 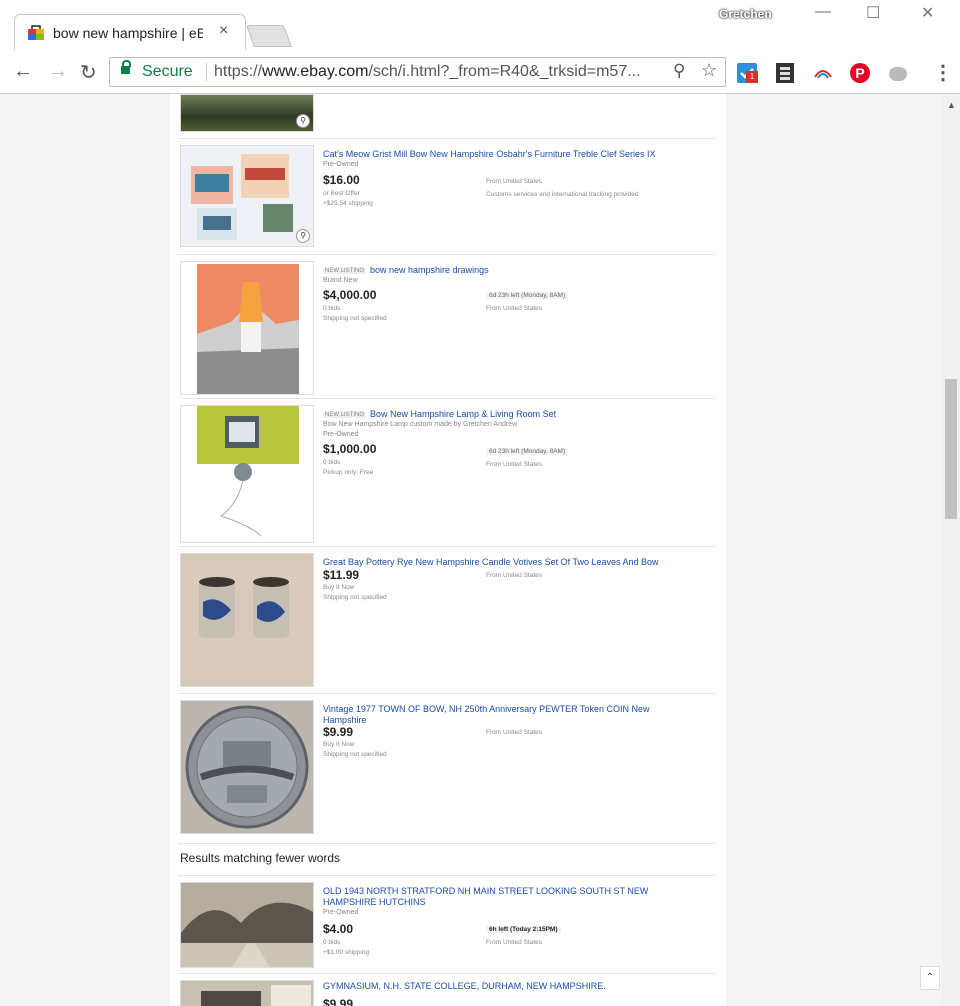 I want to click on title-bar: bow new hampshire | eB × Gretchen — ☐ ✕, so click(x=480, y=25).